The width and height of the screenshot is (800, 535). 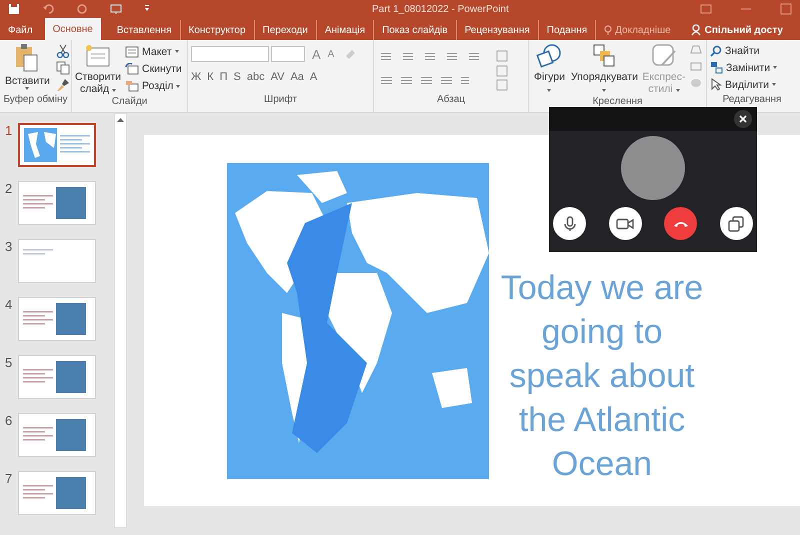 What do you see at coordinates (132, 52) in the screenshot?
I see `layout-icon` at bounding box center [132, 52].